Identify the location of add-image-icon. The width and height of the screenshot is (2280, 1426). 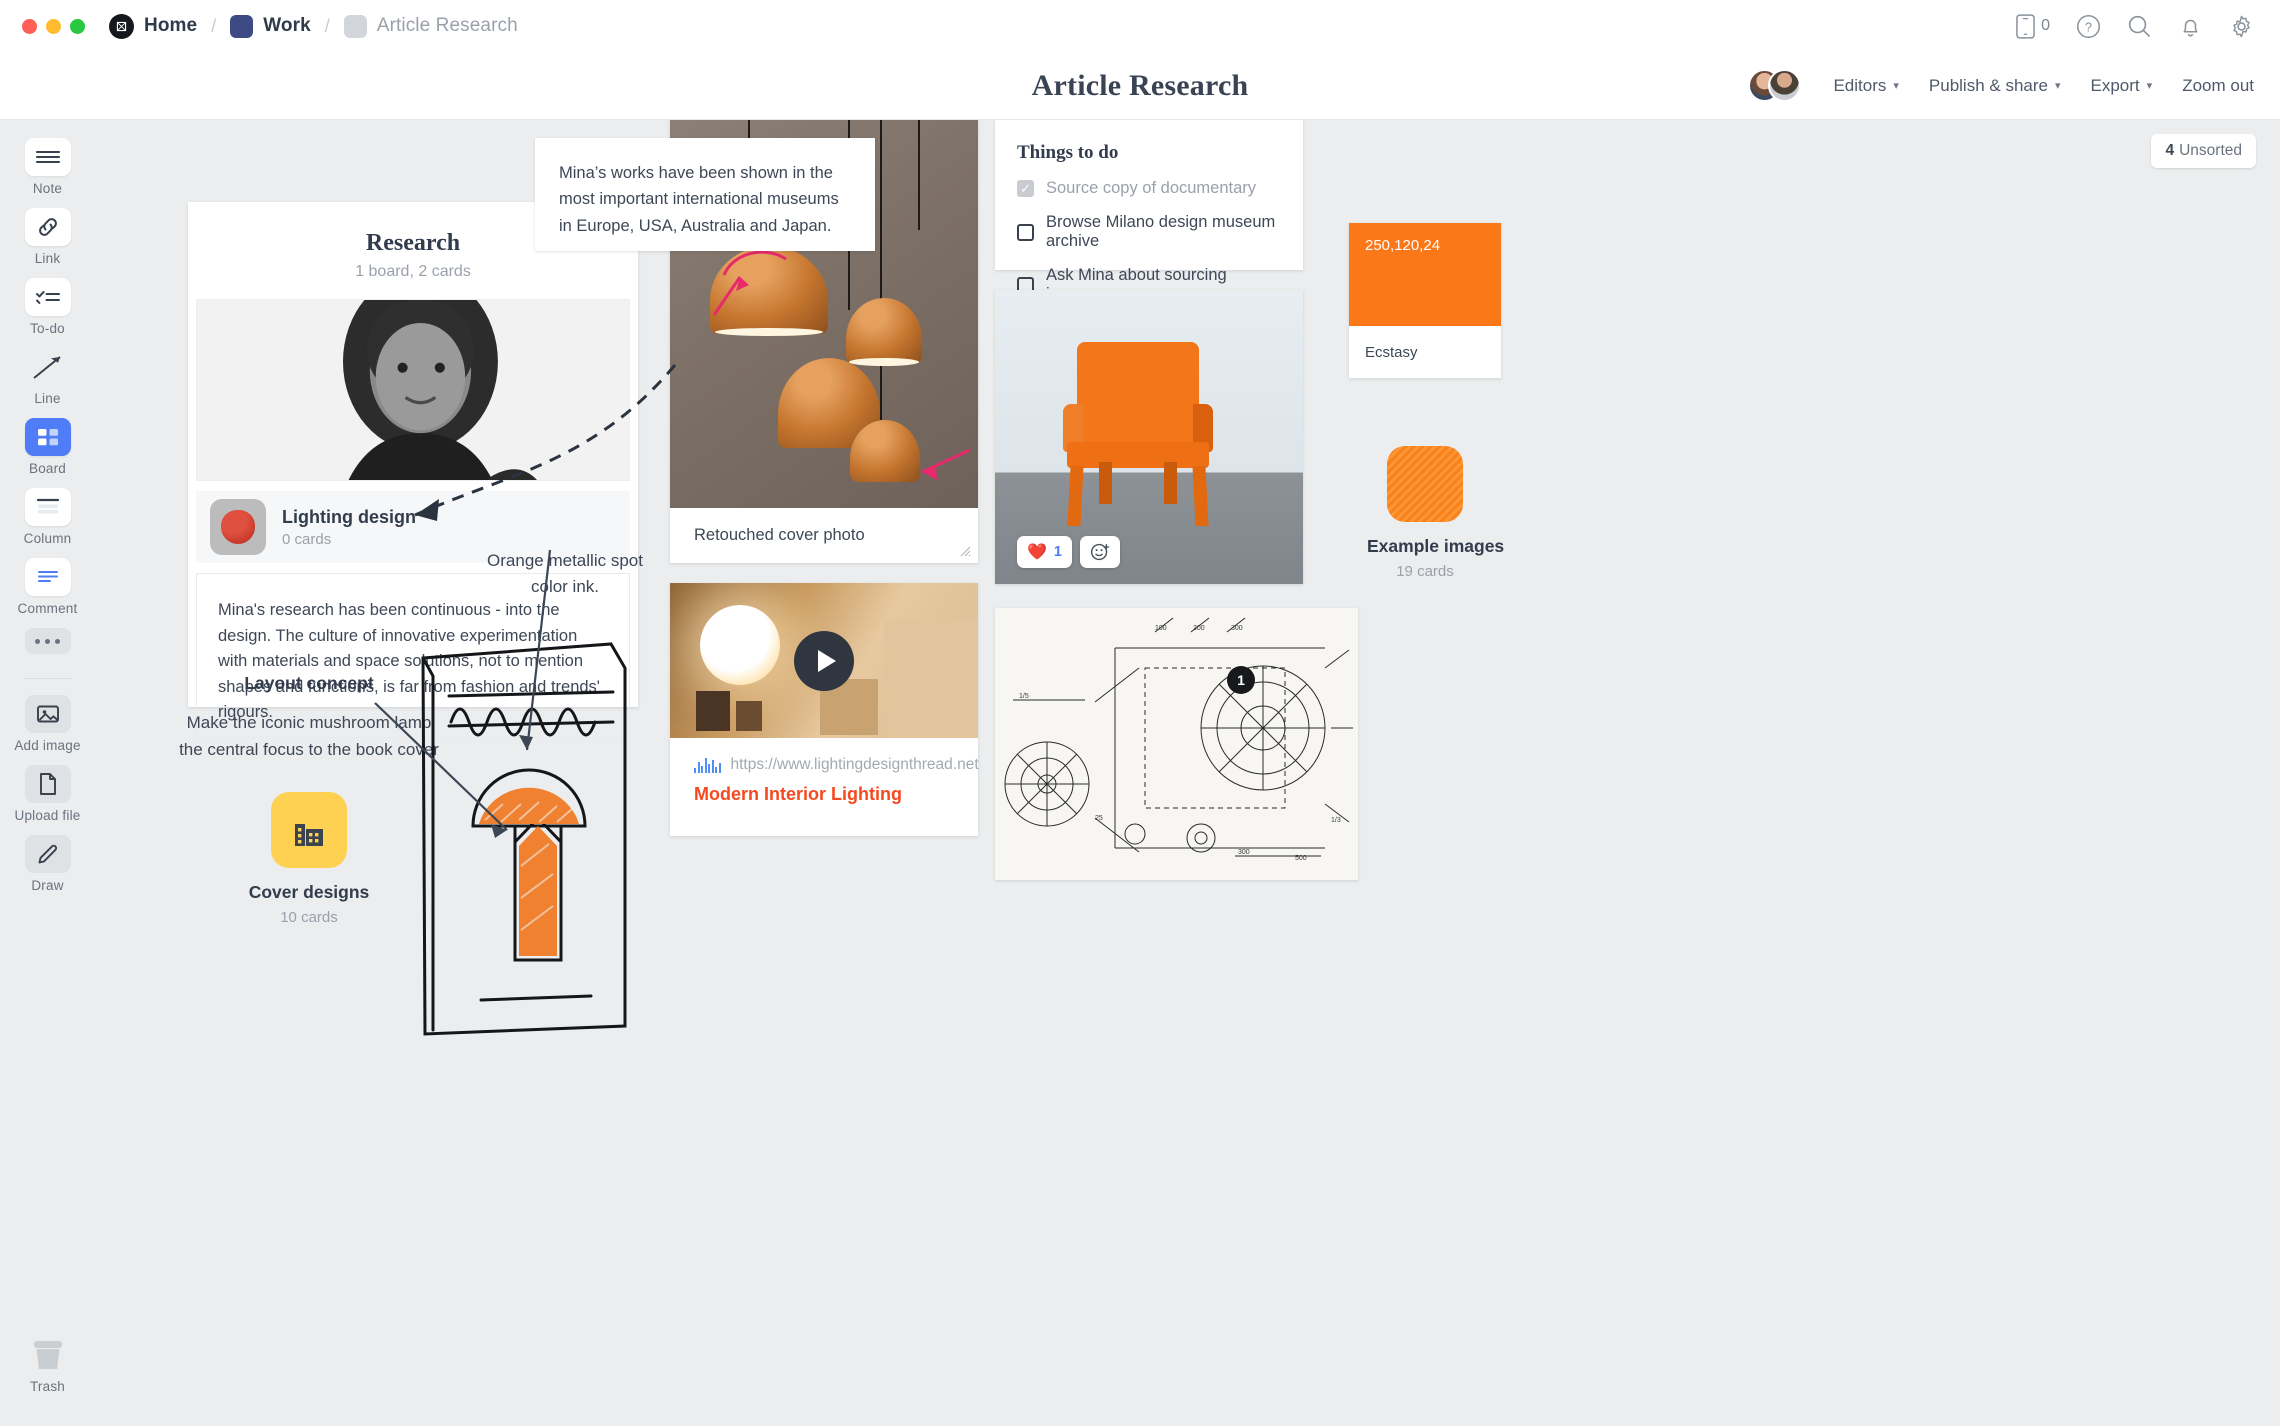
(47, 714).